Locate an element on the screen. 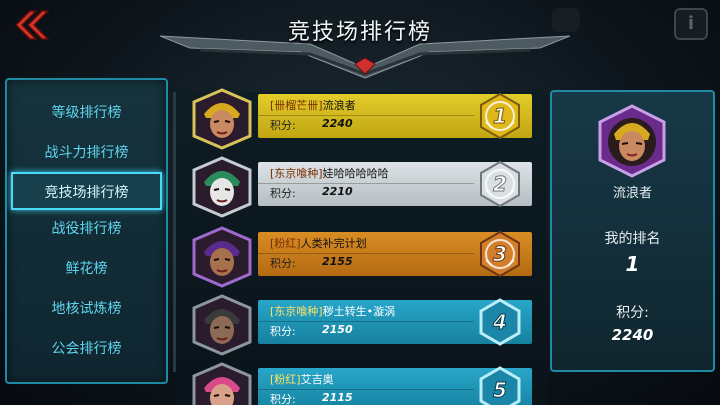  menu-item-level-ranking: 等级排行榜 is located at coordinates (86, 113).